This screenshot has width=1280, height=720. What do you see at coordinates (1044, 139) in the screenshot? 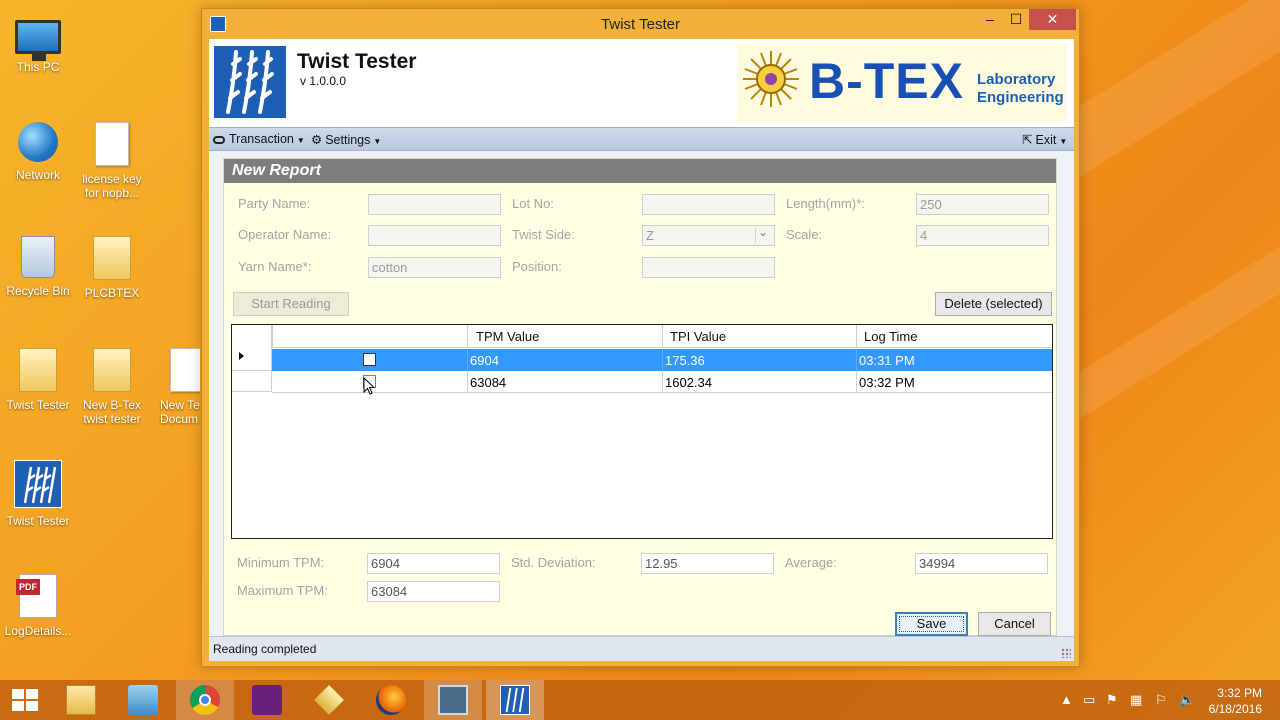
I see `menu-exit: ⇱ Exit ▼` at bounding box center [1044, 139].